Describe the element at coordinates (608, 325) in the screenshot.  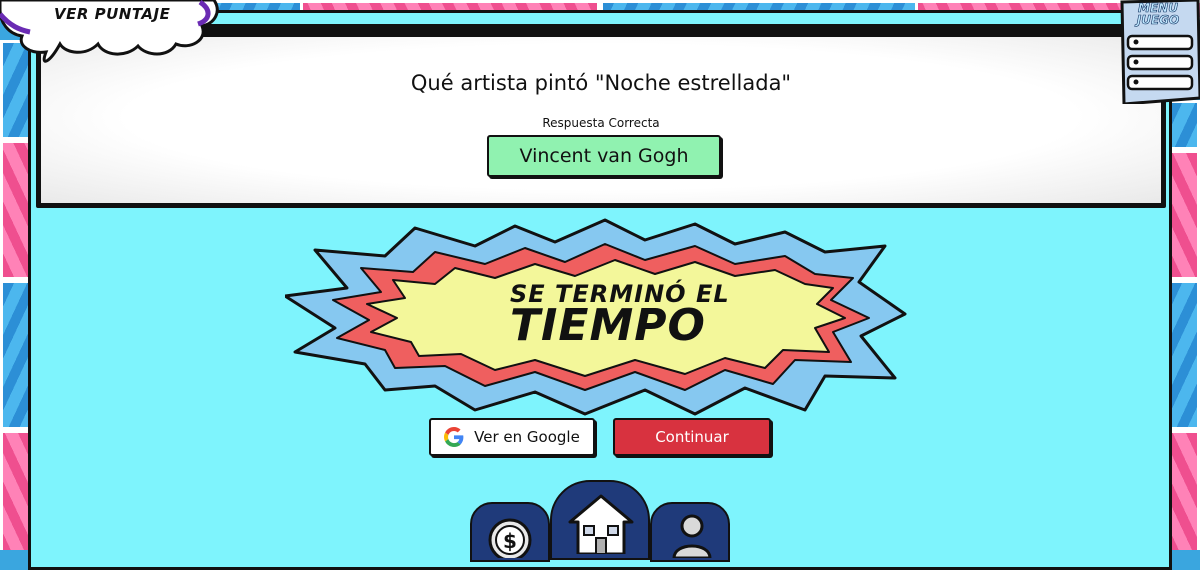
I see `banner-line2: TIEMPO` at that location.